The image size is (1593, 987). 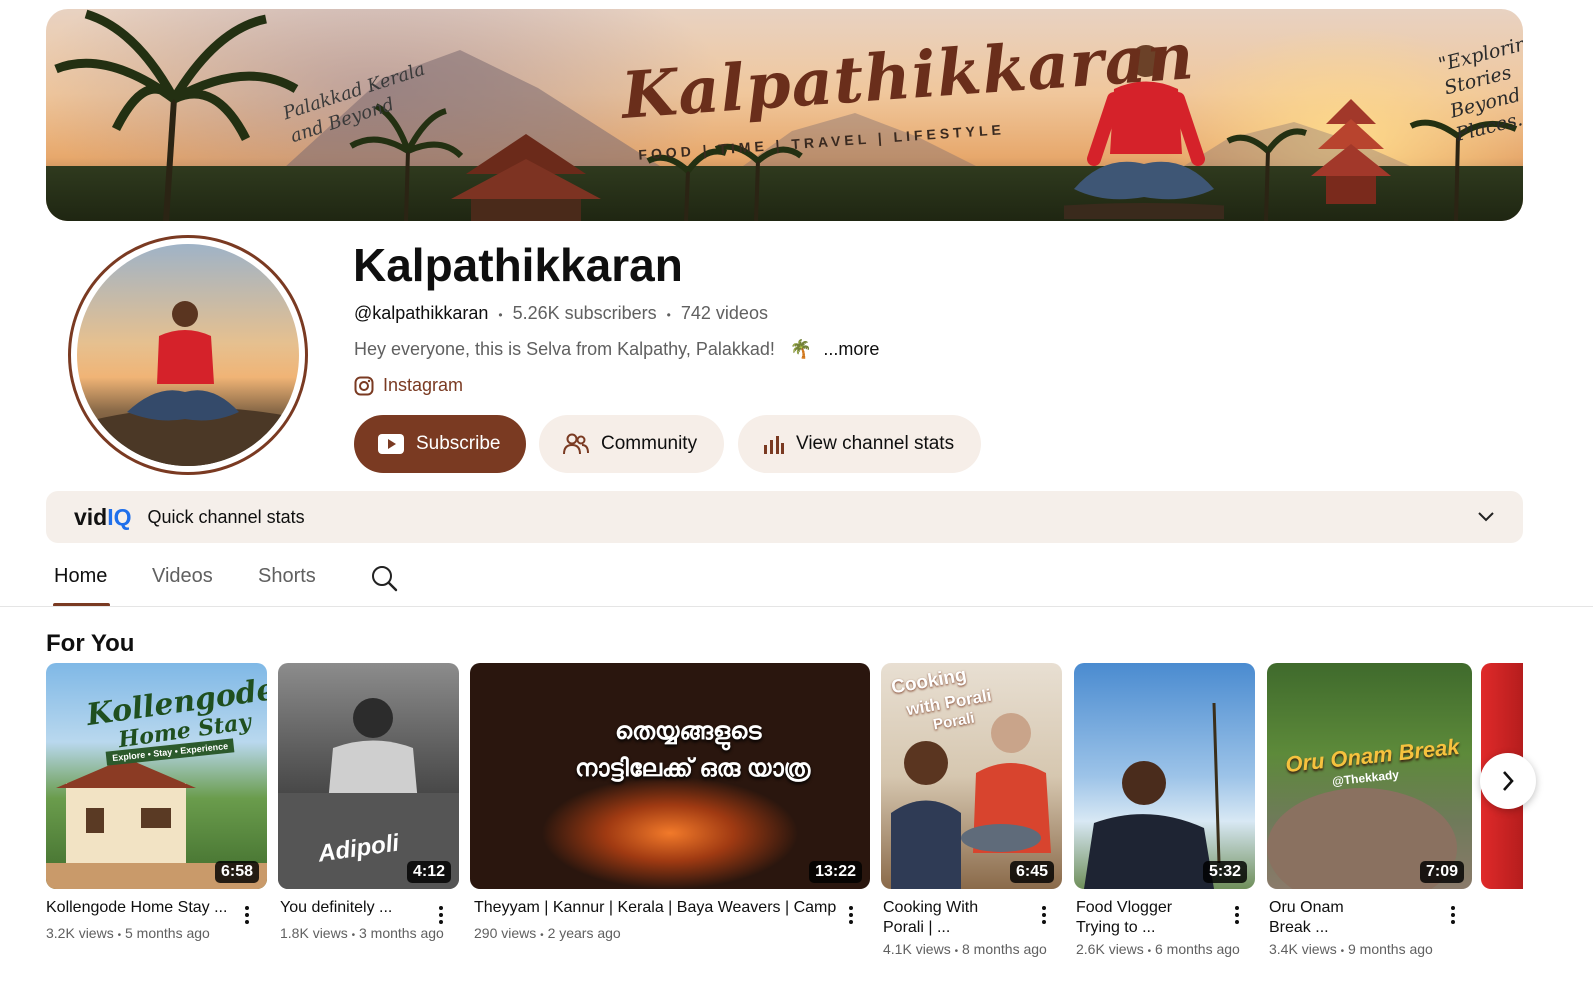 What do you see at coordinates (423, 385) in the screenshot?
I see `instagram-label: Instagram` at bounding box center [423, 385].